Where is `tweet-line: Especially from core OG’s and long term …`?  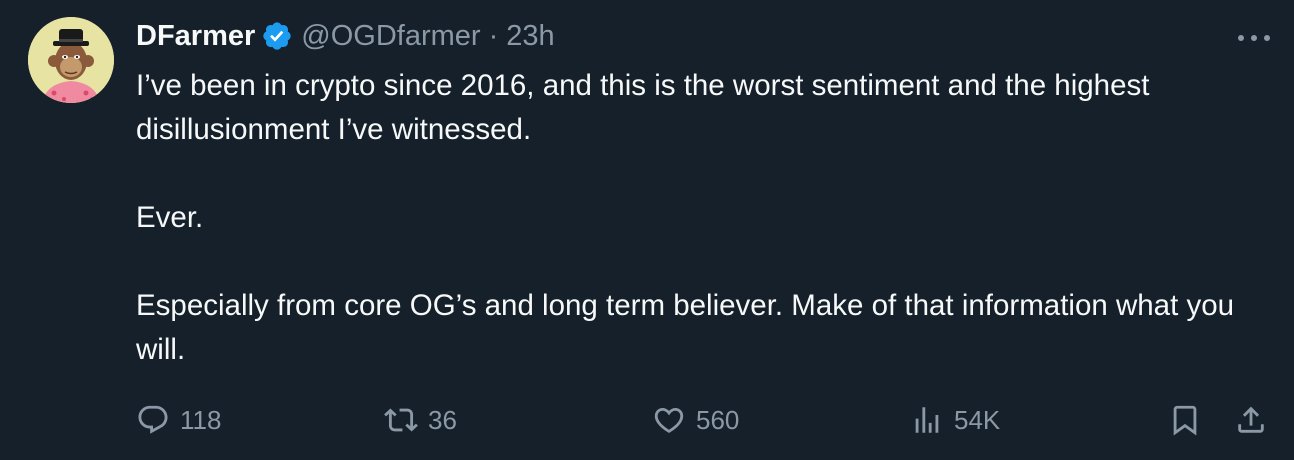
tweet-line: Especially from core OG’s and long term … is located at coordinates (685, 327).